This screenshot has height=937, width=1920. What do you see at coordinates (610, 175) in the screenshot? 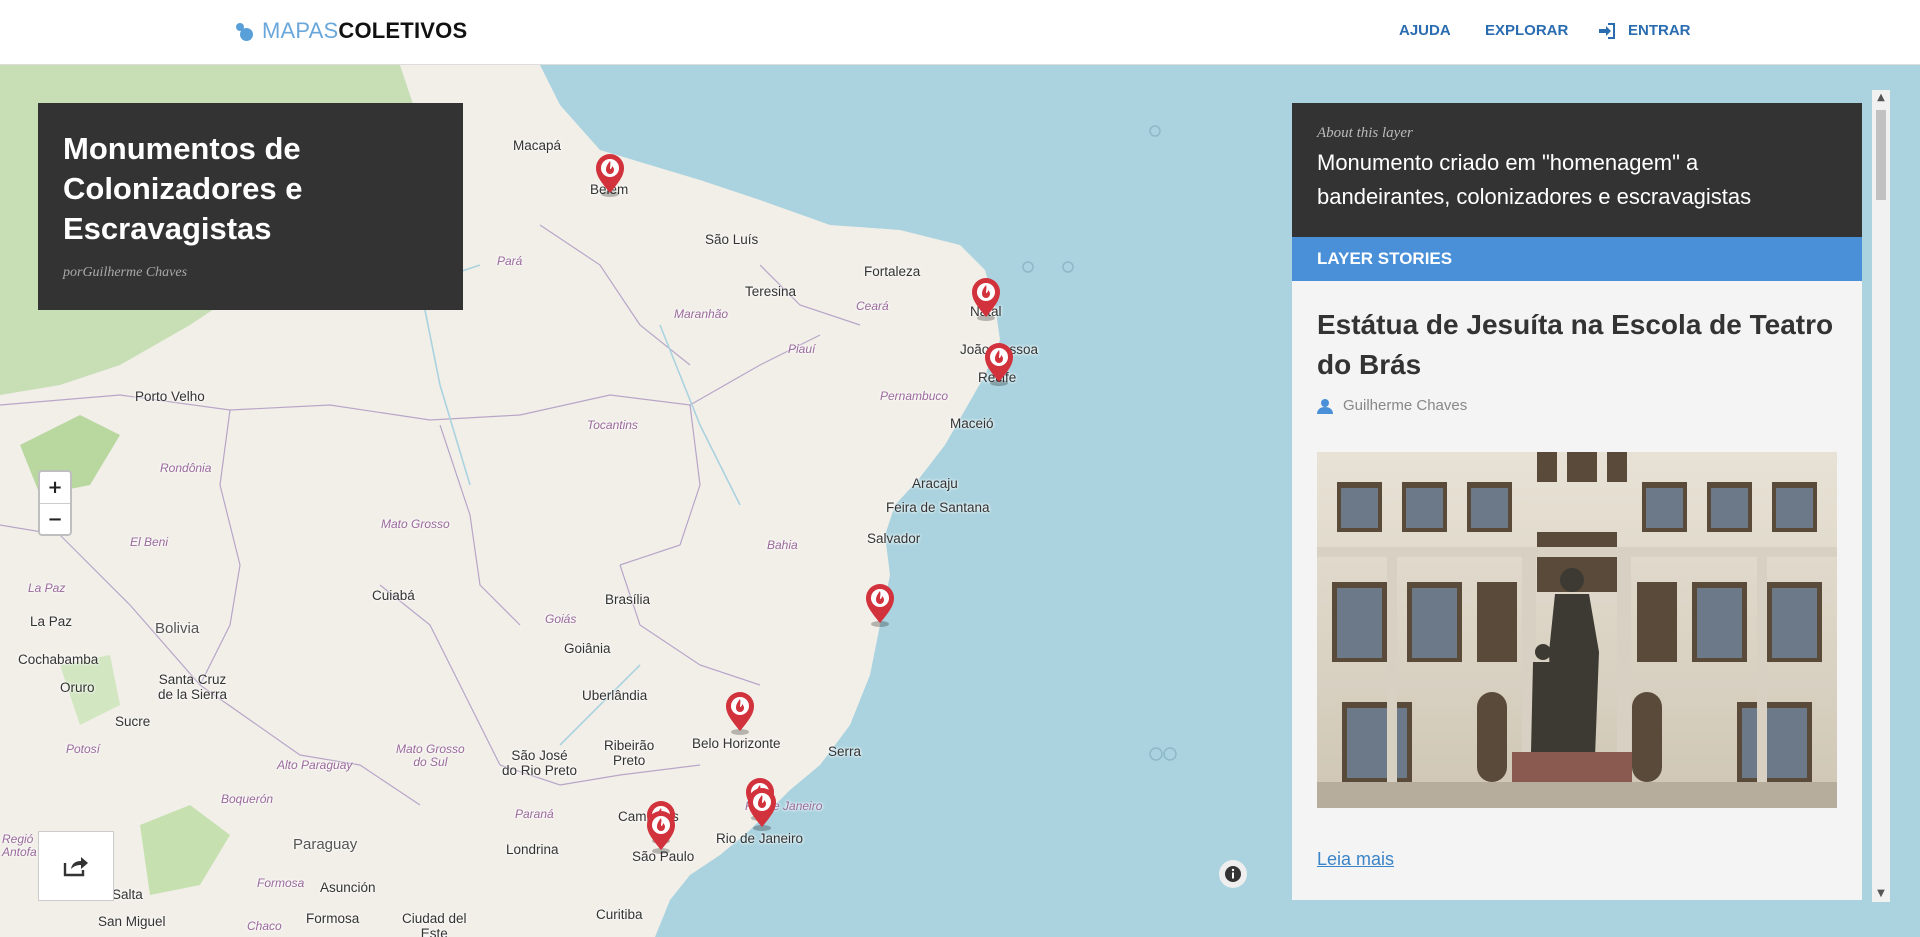
I see `map-marker-belem` at bounding box center [610, 175].